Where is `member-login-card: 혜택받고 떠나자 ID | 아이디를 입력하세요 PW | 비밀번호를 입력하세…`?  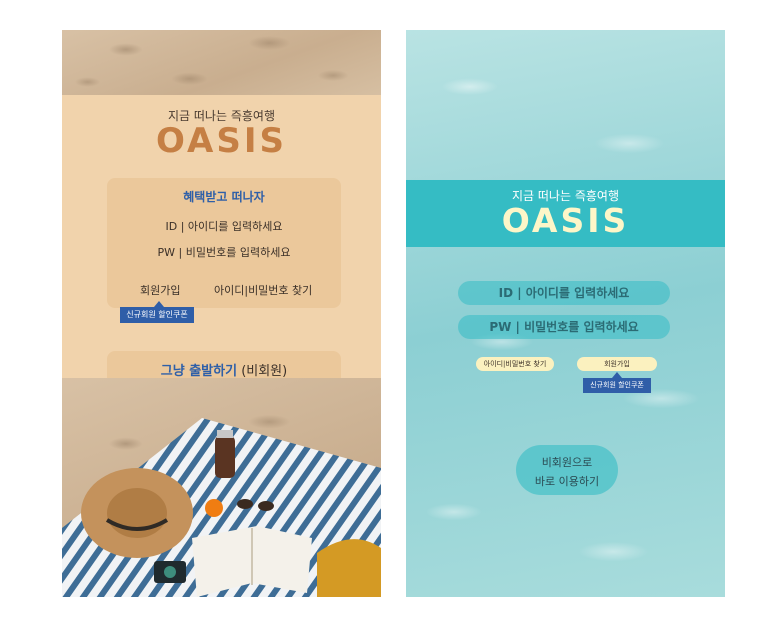 member-login-card: 혜택받고 떠나자 ID | 아이디를 입력하세요 PW | 비밀번호를 입력하세… is located at coordinates (224, 243).